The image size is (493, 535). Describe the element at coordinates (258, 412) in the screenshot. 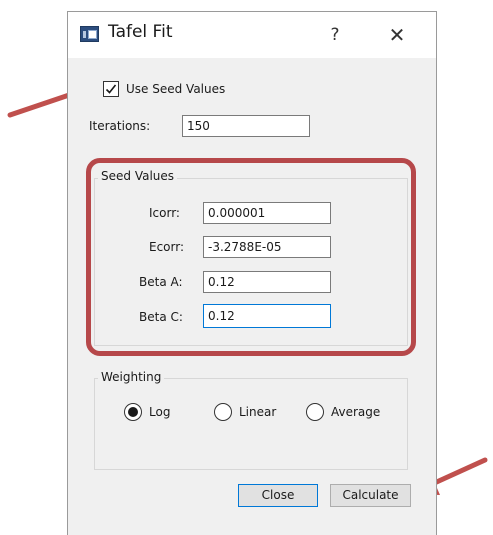

I see `weighting-linear-label: Linear` at that location.